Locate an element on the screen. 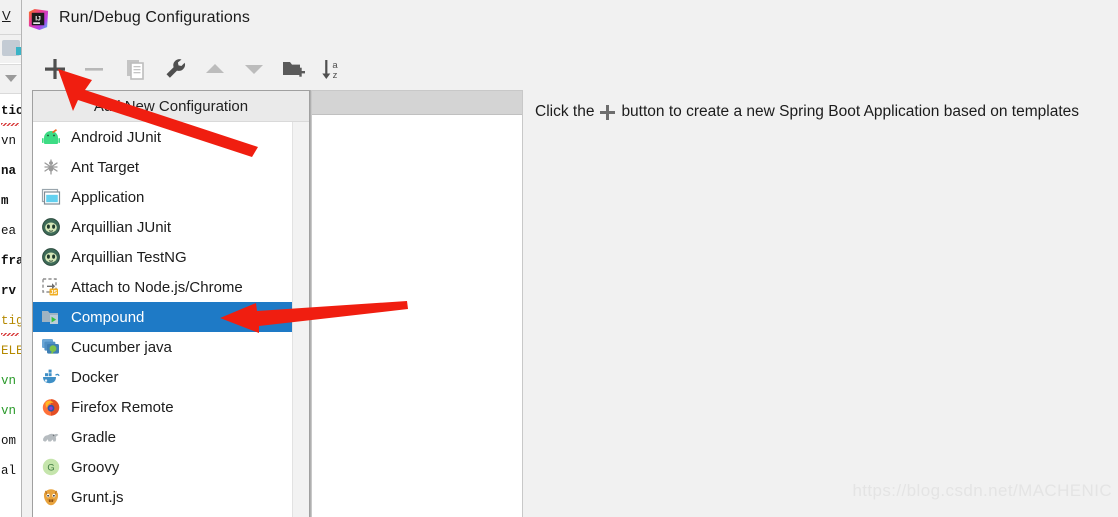 This screenshot has height=517, width=1118. nodejs-attach-icon: JS is located at coordinates (50, 287).